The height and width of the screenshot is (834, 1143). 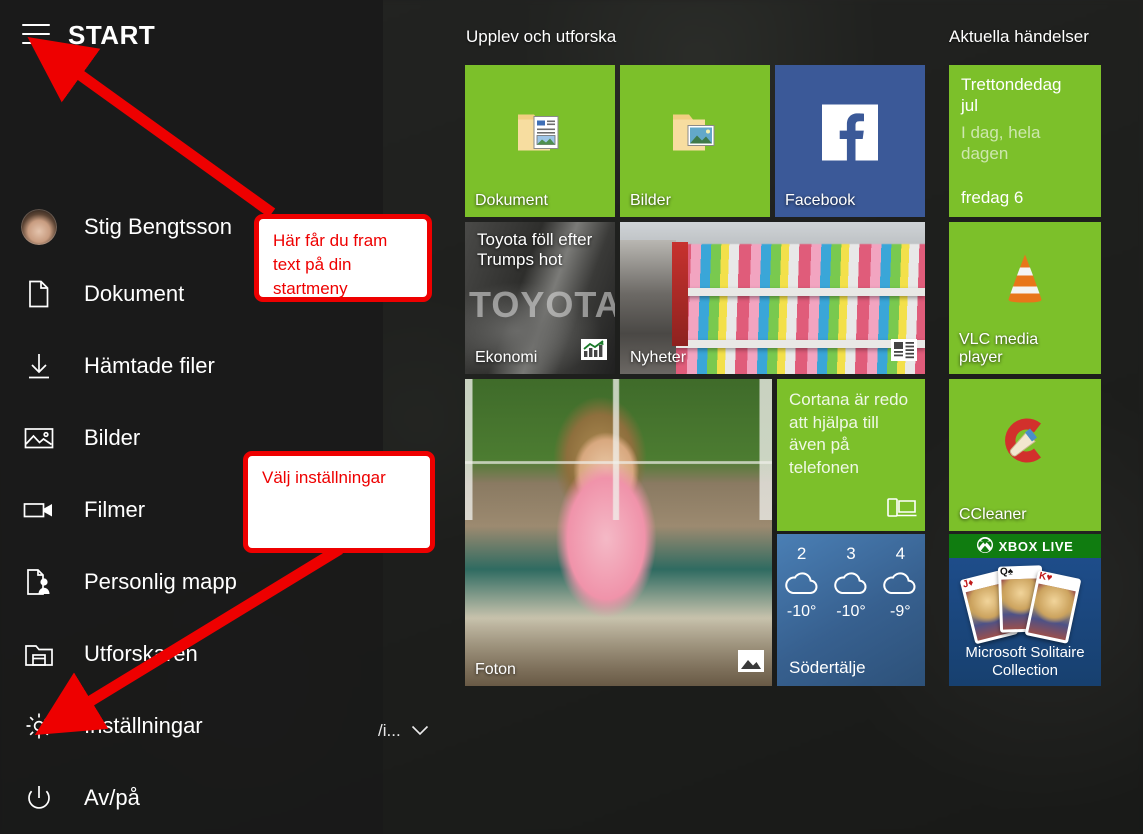 What do you see at coordinates (143, 725) in the screenshot?
I see `sidebar-item-label: Inställningar` at bounding box center [143, 725].